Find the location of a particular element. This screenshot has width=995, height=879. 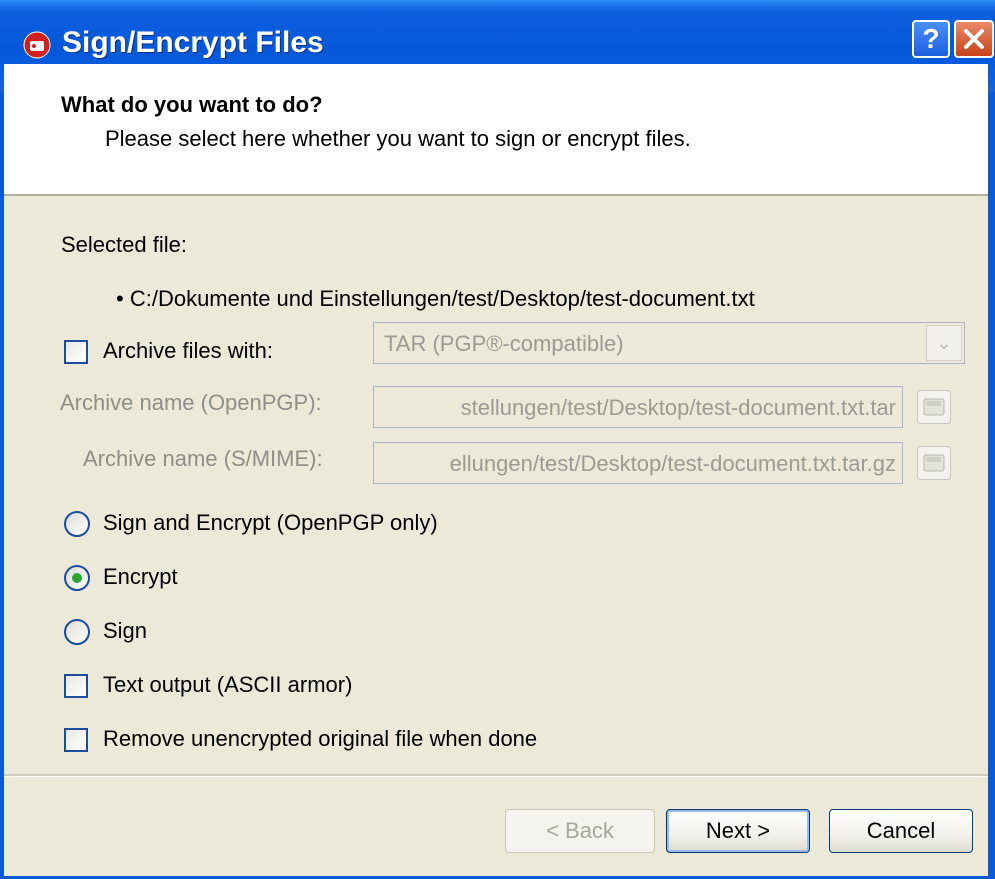

help-button: ? is located at coordinates (931, 39).